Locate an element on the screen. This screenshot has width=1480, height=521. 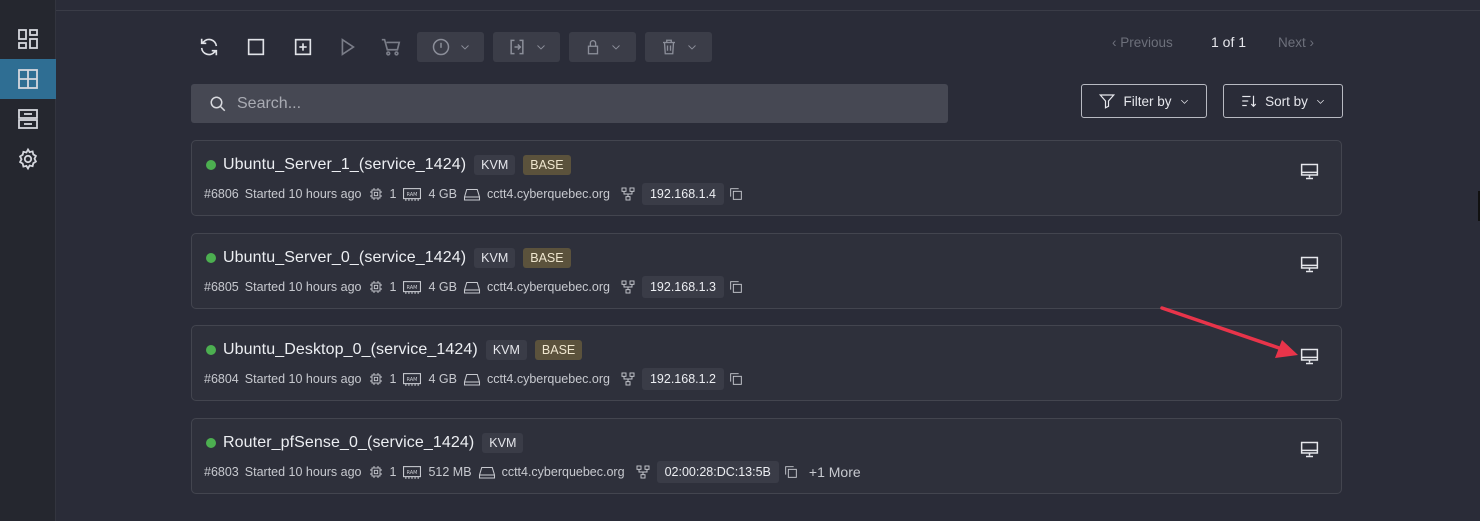
hypervisor-badge: KVM is located at coordinates (495, 165).